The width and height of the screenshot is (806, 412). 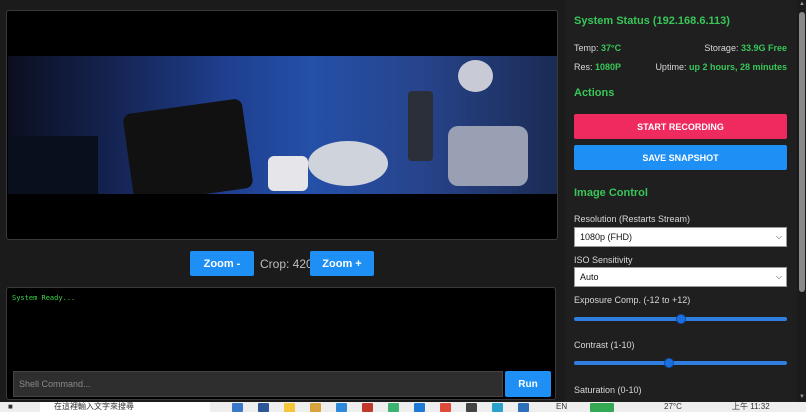 What do you see at coordinates (606, 237) in the screenshot?
I see `resolution-selected: 1080p (FHD)` at bounding box center [606, 237].